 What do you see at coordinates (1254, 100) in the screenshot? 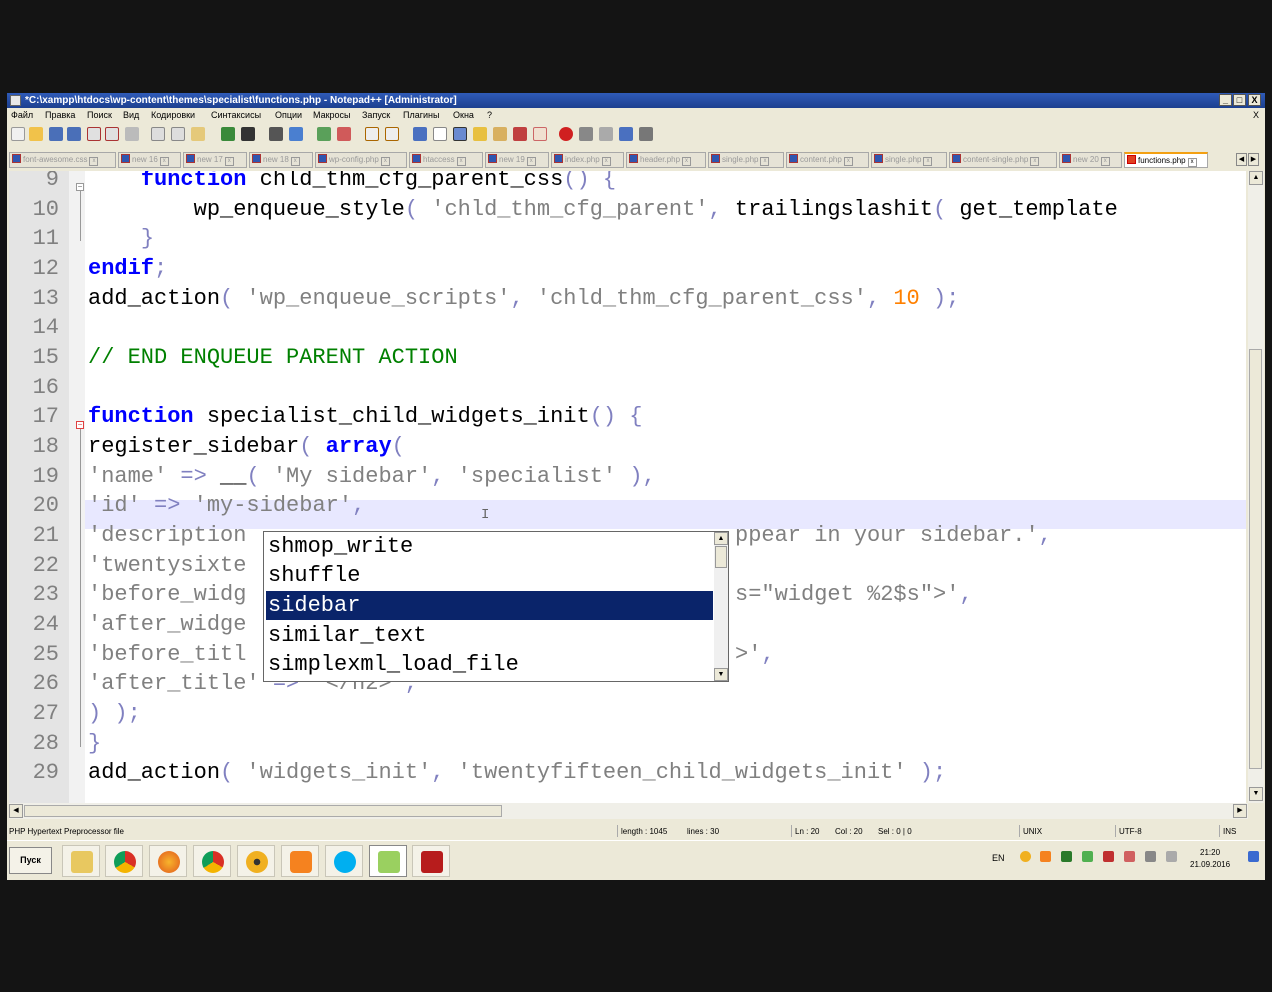
I see `close-button: X` at bounding box center [1254, 100].